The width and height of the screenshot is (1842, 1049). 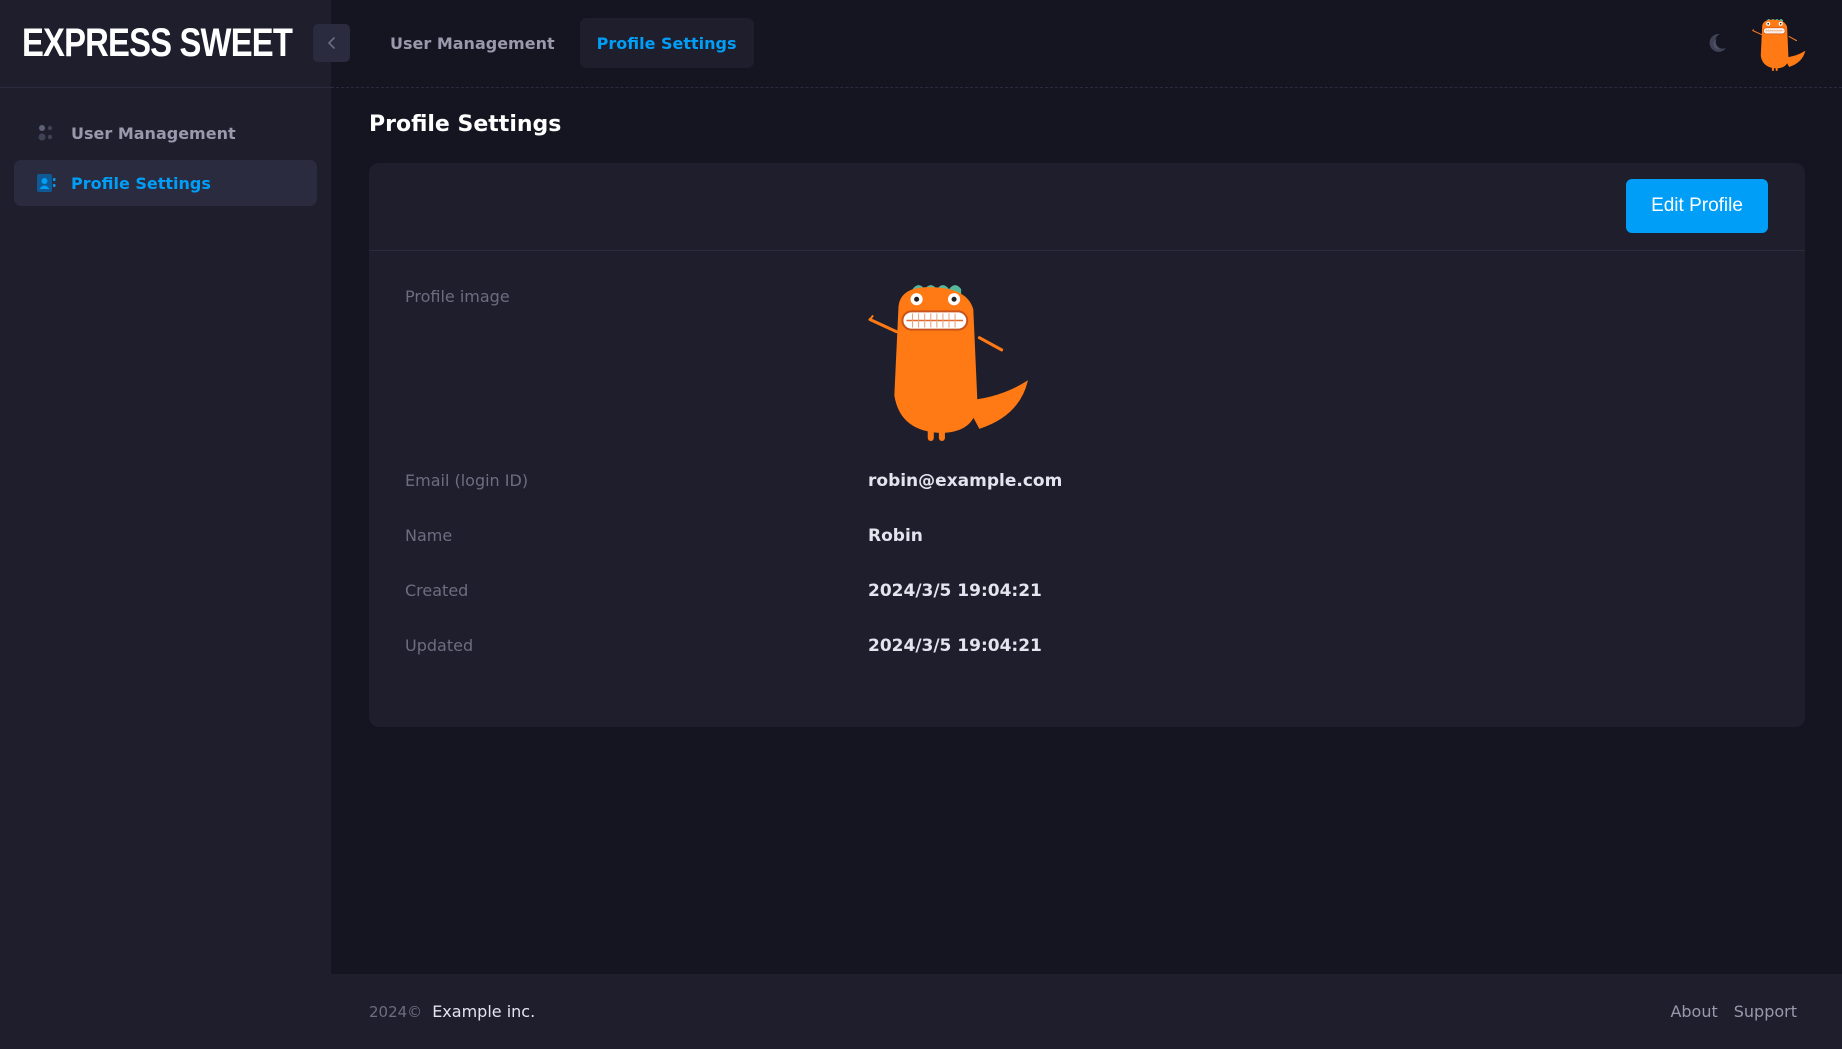 I want to click on footer-company-link: Example inc., so click(x=483, y=1011).